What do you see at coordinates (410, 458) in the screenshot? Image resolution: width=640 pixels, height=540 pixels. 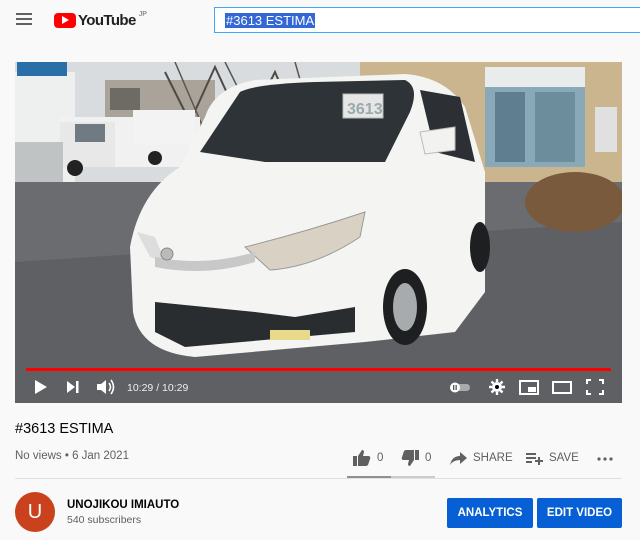 I see `thumbs-down-icon` at bounding box center [410, 458].